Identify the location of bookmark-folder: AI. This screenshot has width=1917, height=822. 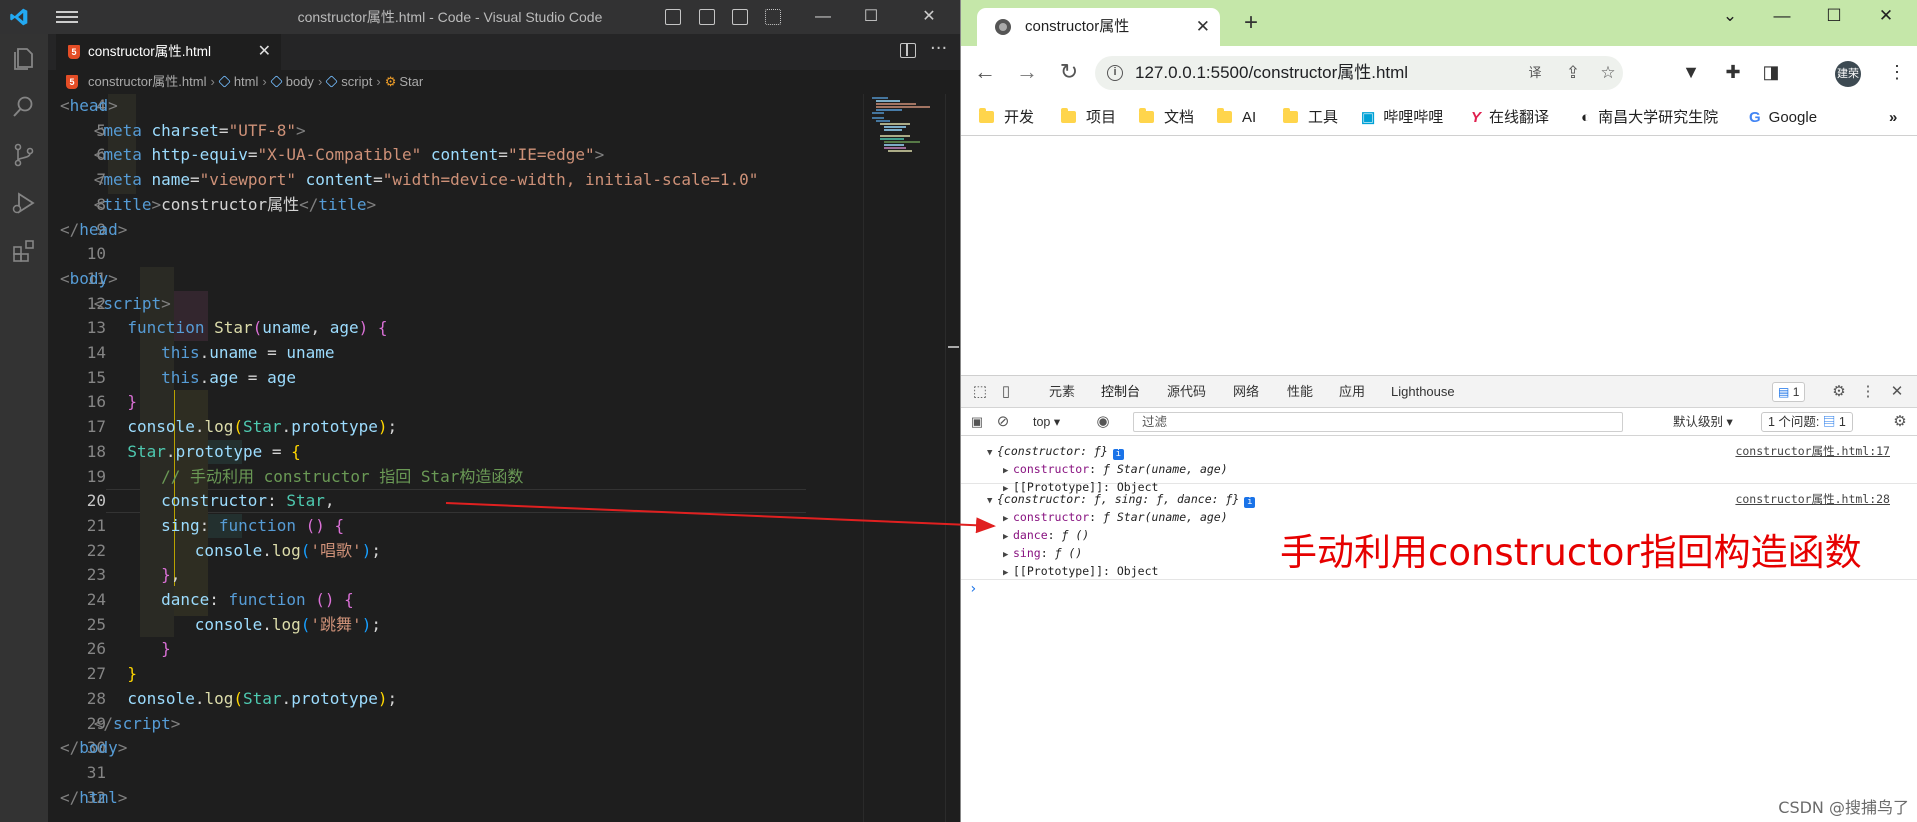
(1236, 118).